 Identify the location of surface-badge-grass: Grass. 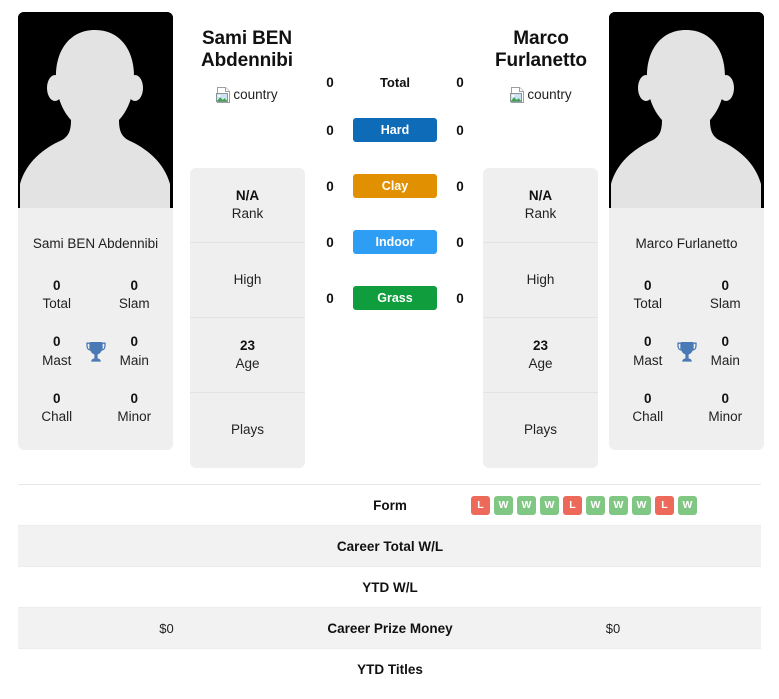
(395, 298).